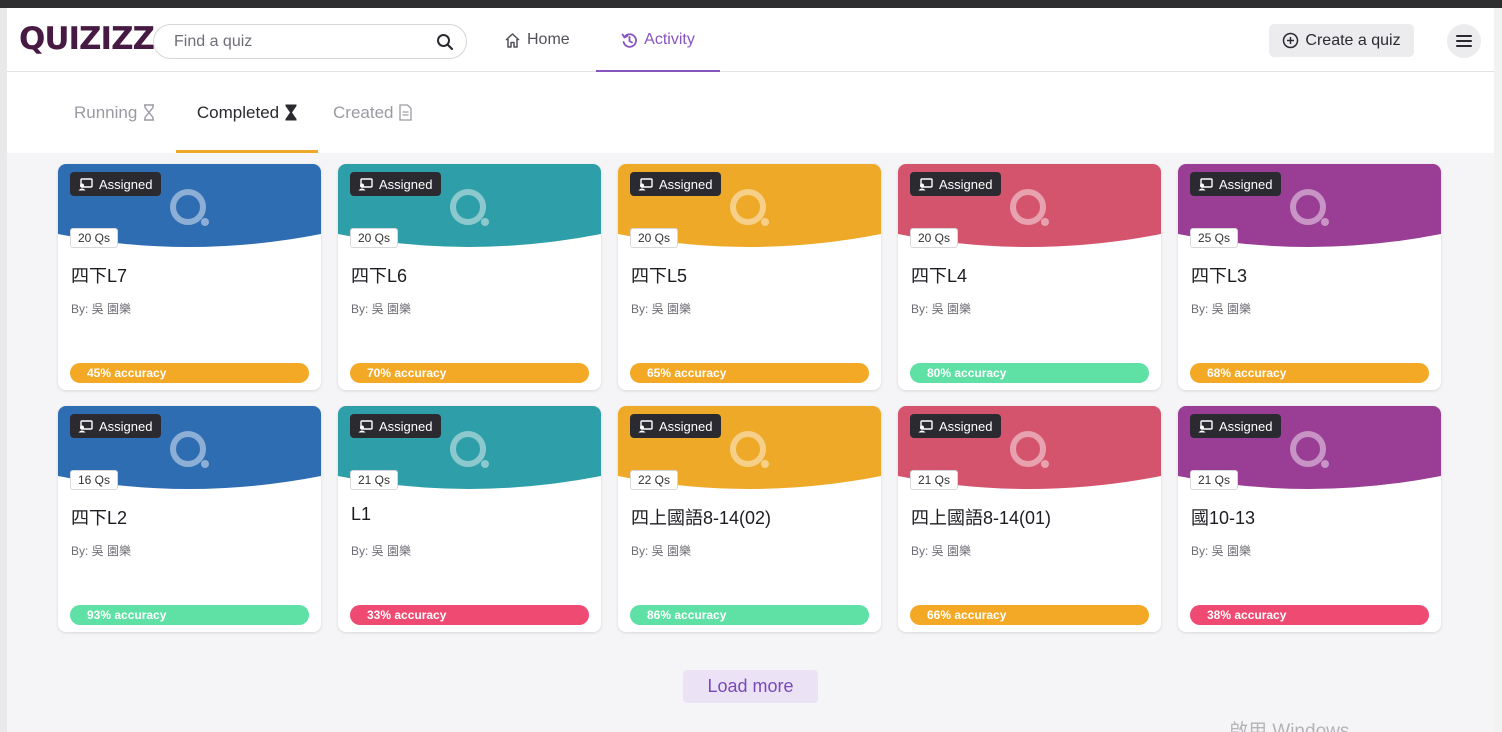  I want to click on header: QUIZIZZ Home Activity, so click(750, 40).